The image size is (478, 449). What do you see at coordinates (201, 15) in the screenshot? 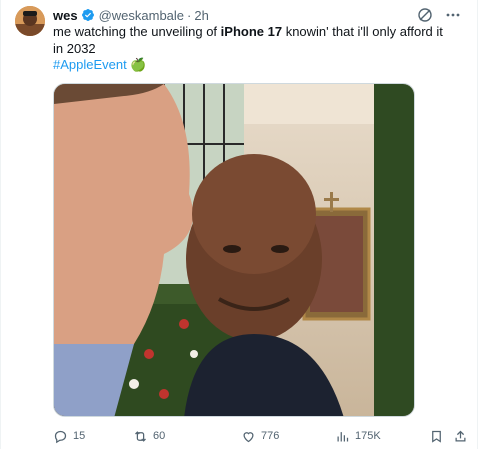
I see `timestamp: 2h` at bounding box center [201, 15].